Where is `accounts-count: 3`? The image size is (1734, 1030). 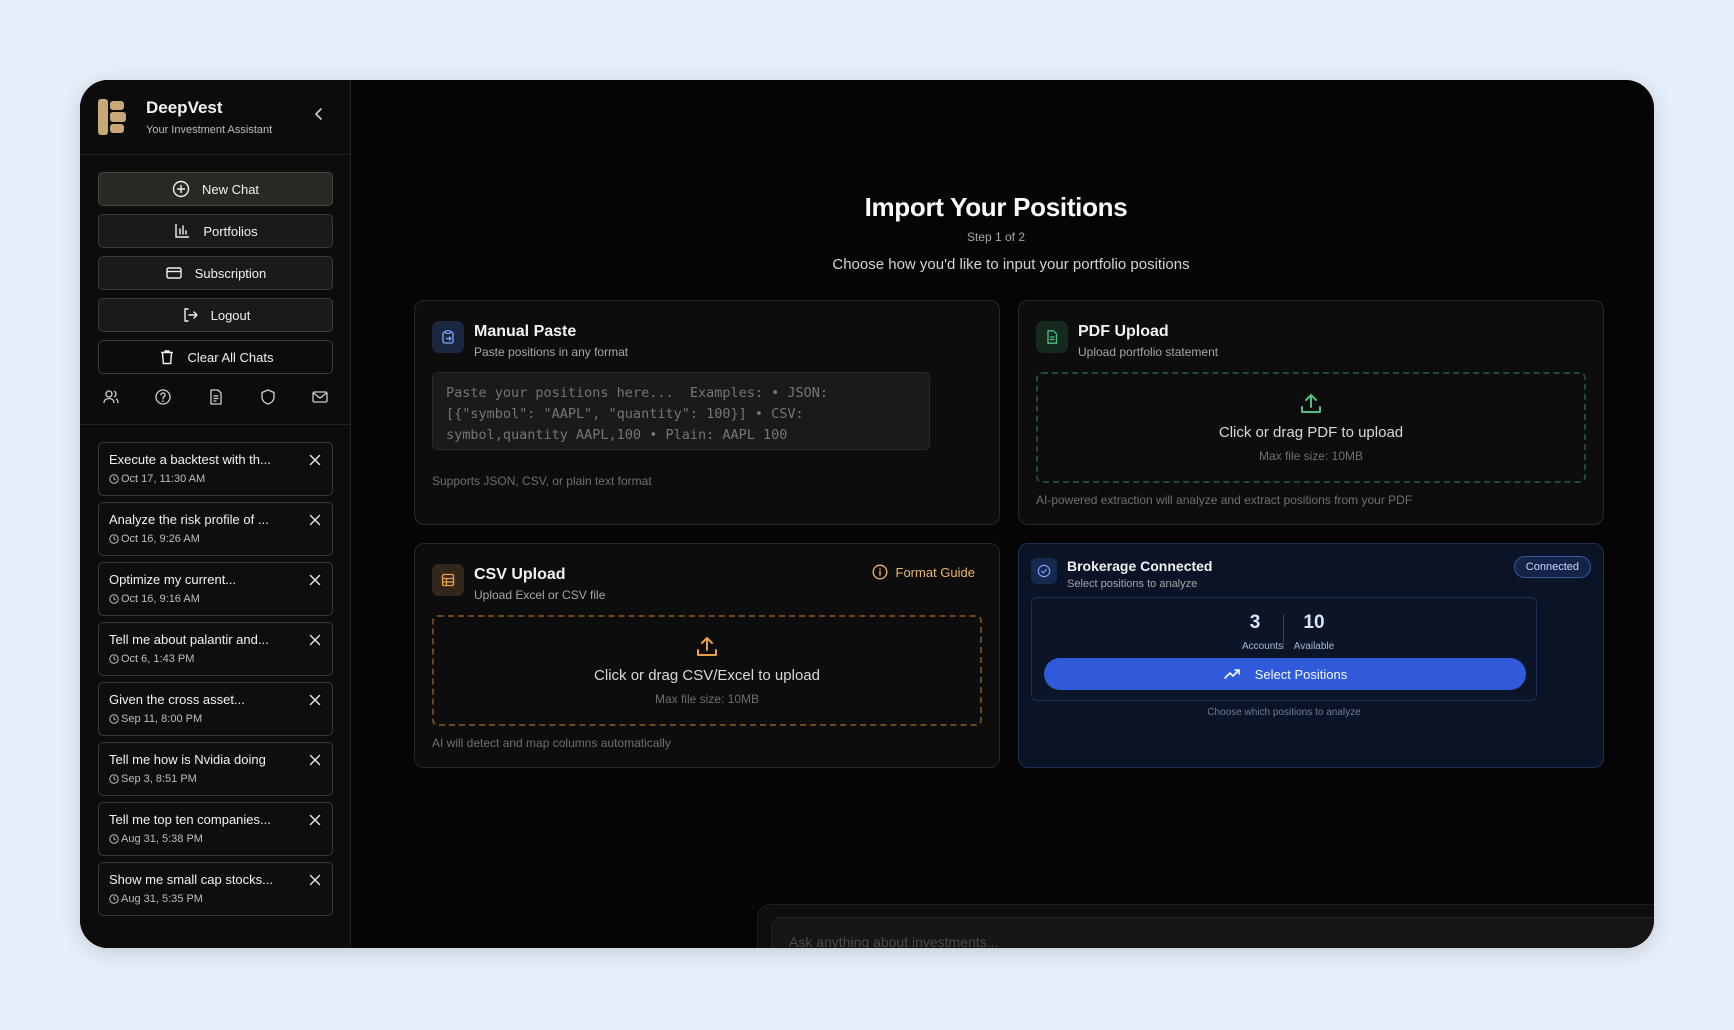
accounts-count: 3 is located at coordinates (1255, 622).